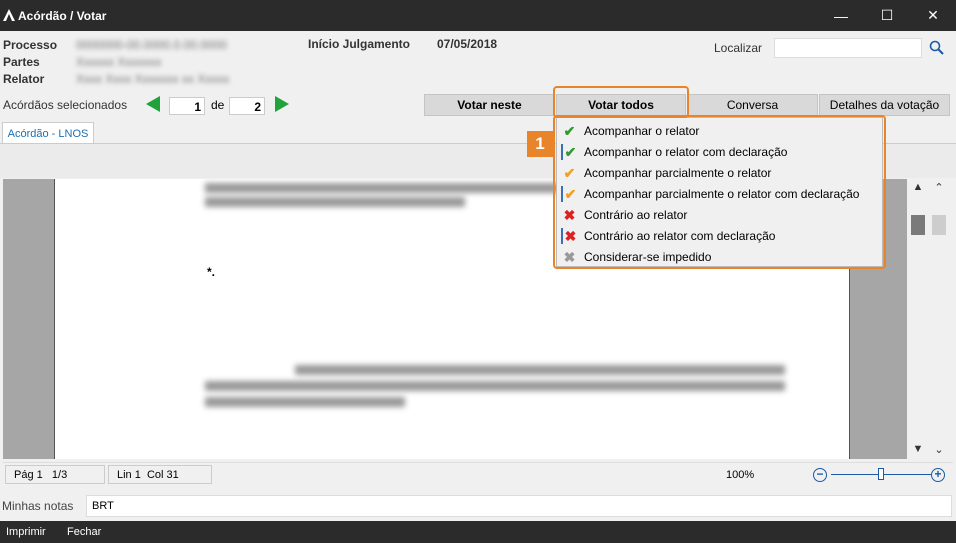  Describe the element at coordinates (187, 106) in the screenshot. I see `current-page-field: 1` at that location.